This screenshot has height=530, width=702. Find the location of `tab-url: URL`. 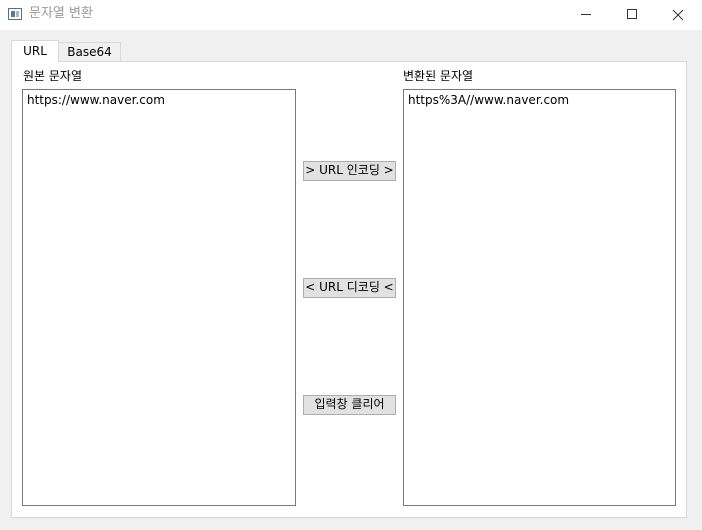

tab-url: URL is located at coordinates (35, 51).